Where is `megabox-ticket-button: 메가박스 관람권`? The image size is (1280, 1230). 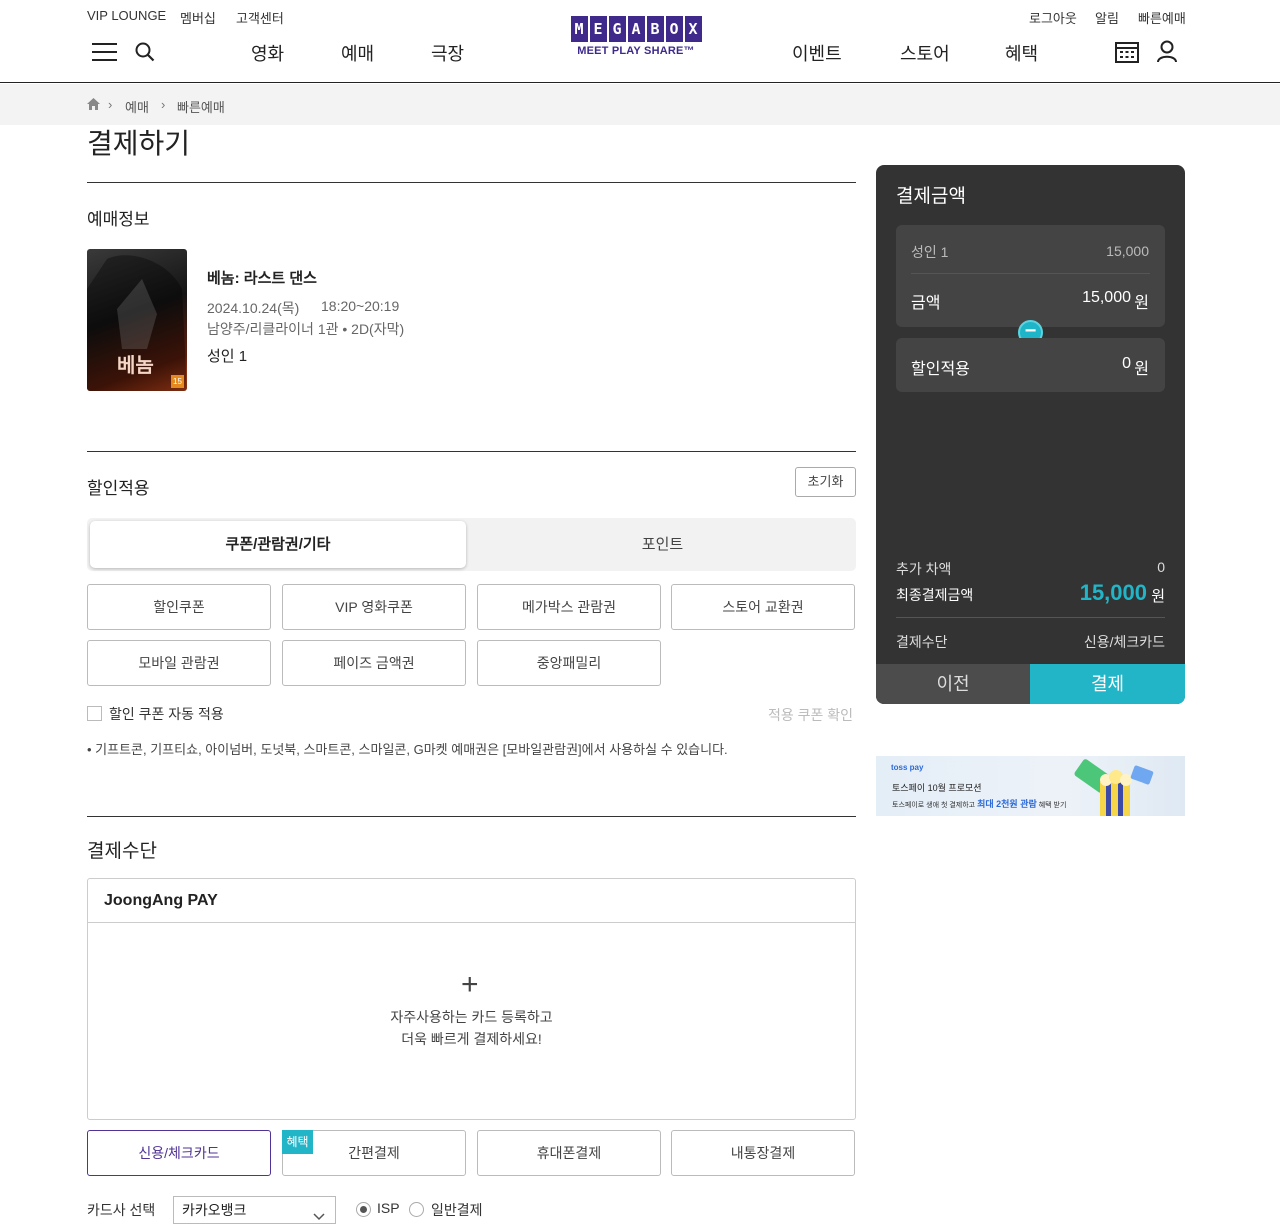
megabox-ticket-button: 메가박스 관람권 is located at coordinates (569, 607).